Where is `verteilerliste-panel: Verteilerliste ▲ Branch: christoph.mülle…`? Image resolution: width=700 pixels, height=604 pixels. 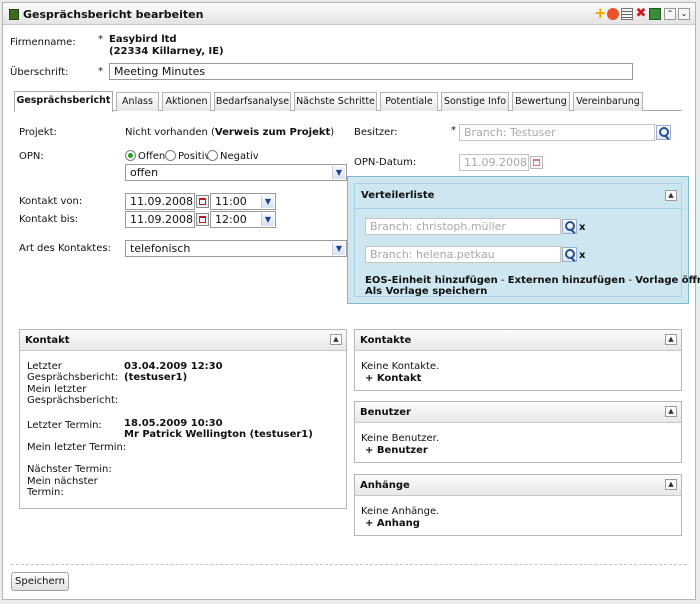 verteilerliste-panel: Verteilerliste ▲ Branch: christoph.mülle… is located at coordinates (523, 240).